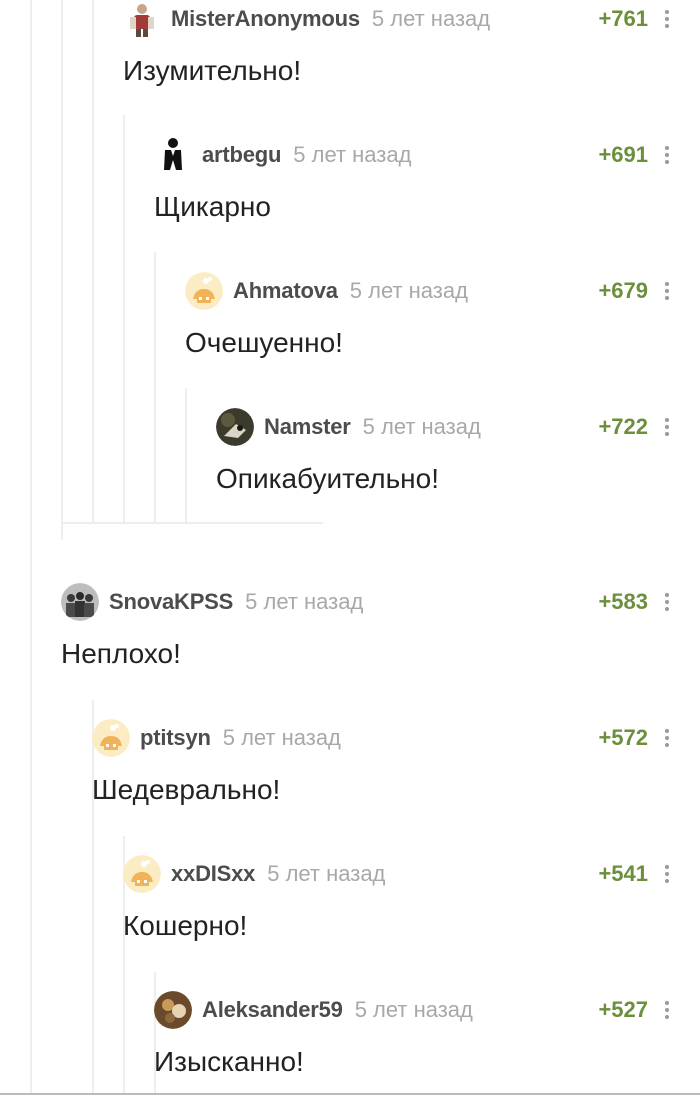 The image size is (700, 1095). I want to click on comment-rating: +541, so click(623, 873).